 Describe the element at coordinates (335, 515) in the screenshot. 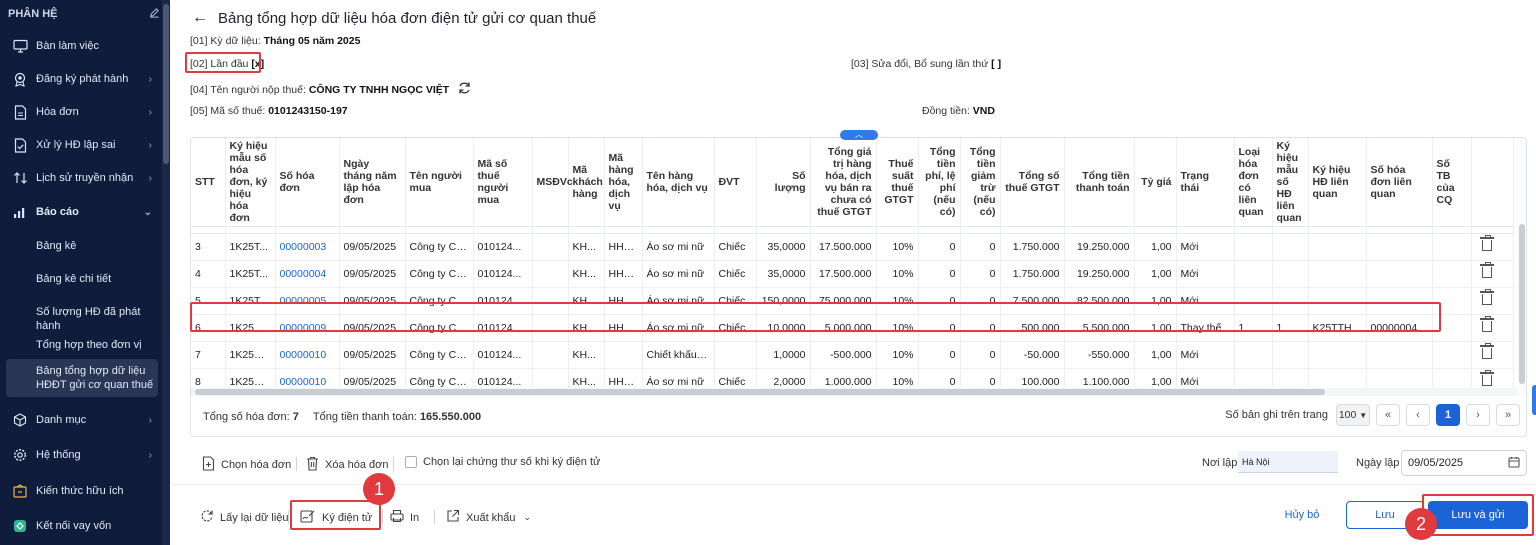

I see `highlight-box-sign` at that location.